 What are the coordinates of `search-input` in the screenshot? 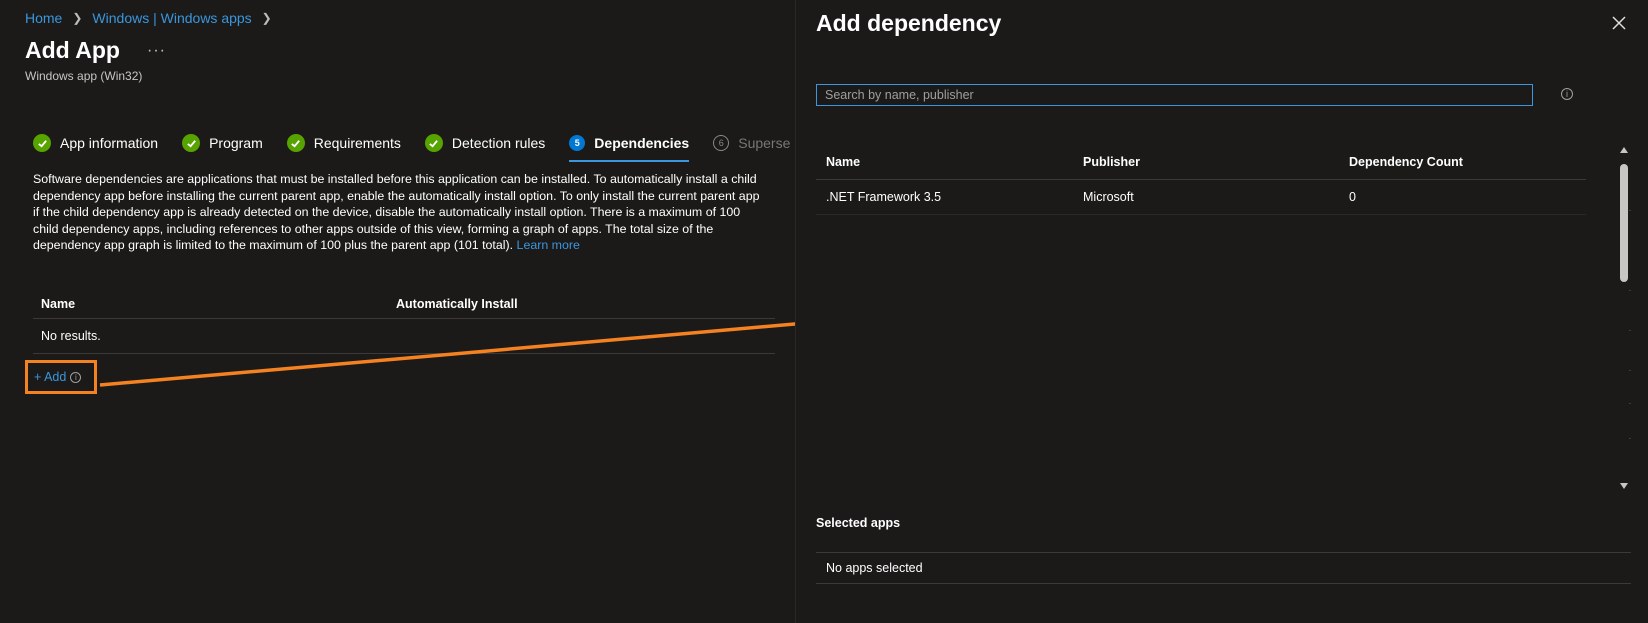 It's located at (1174, 95).